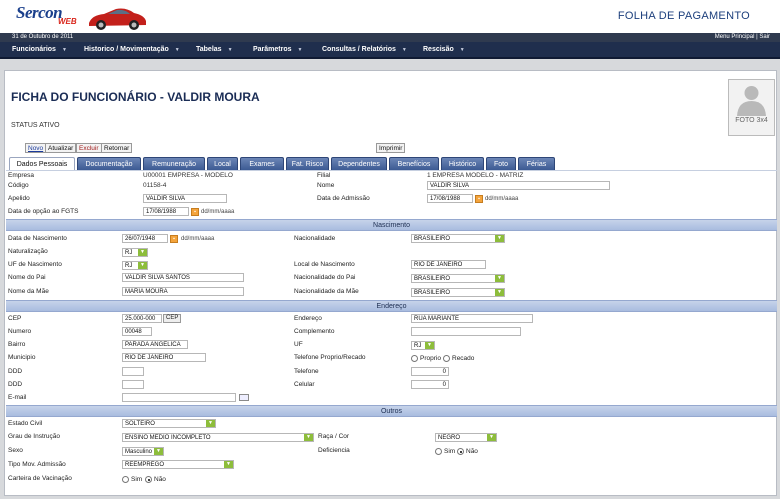  What do you see at coordinates (89, 148) in the screenshot?
I see `excluir-button: Excluir` at bounding box center [89, 148].